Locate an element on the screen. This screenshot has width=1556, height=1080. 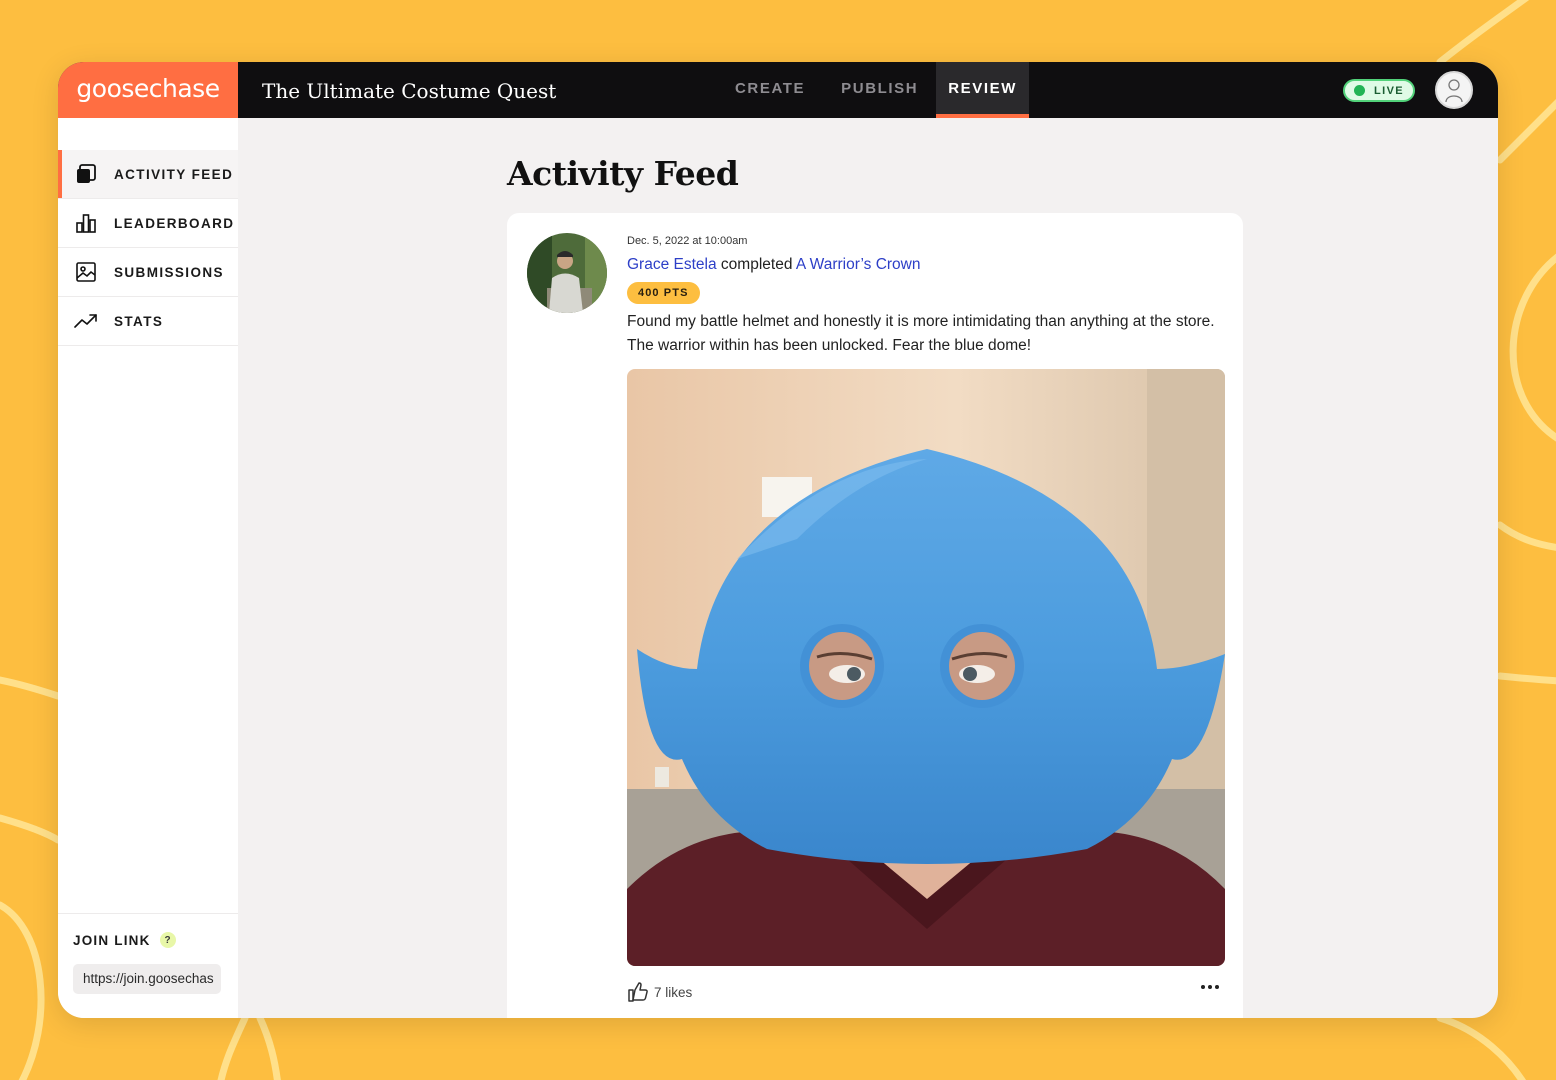
brand-logo: goosechase is located at coordinates (148, 90).